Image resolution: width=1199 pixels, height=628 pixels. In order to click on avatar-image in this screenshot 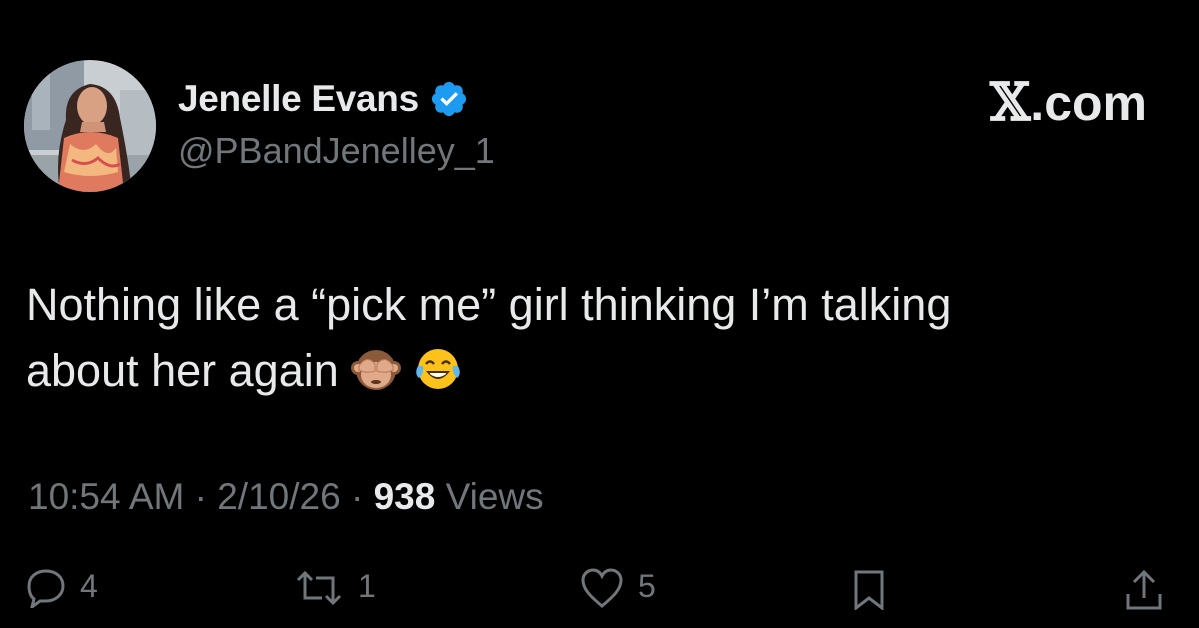, I will do `click(90, 126)`.